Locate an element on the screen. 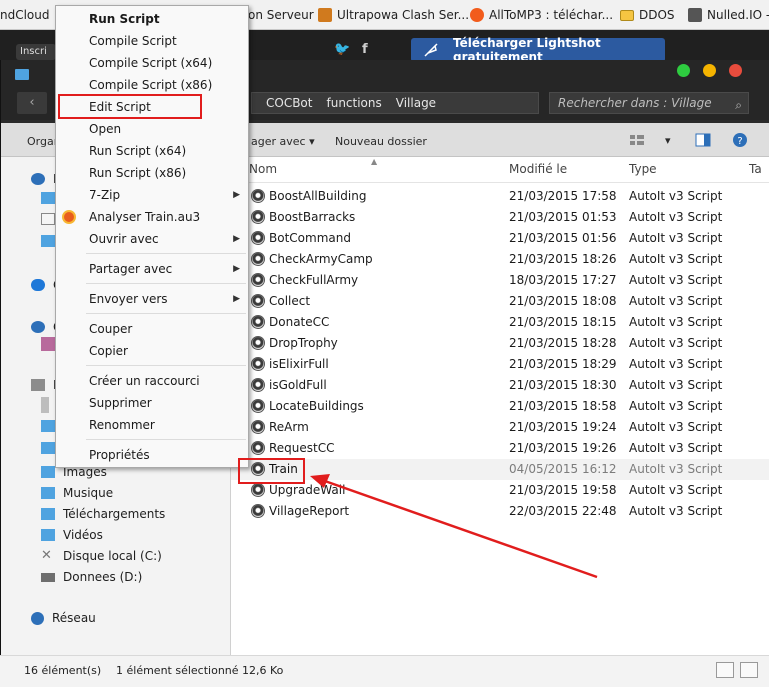 This screenshot has width=769, height=687. file-name: RequestCC is located at coordinates (302, 448).